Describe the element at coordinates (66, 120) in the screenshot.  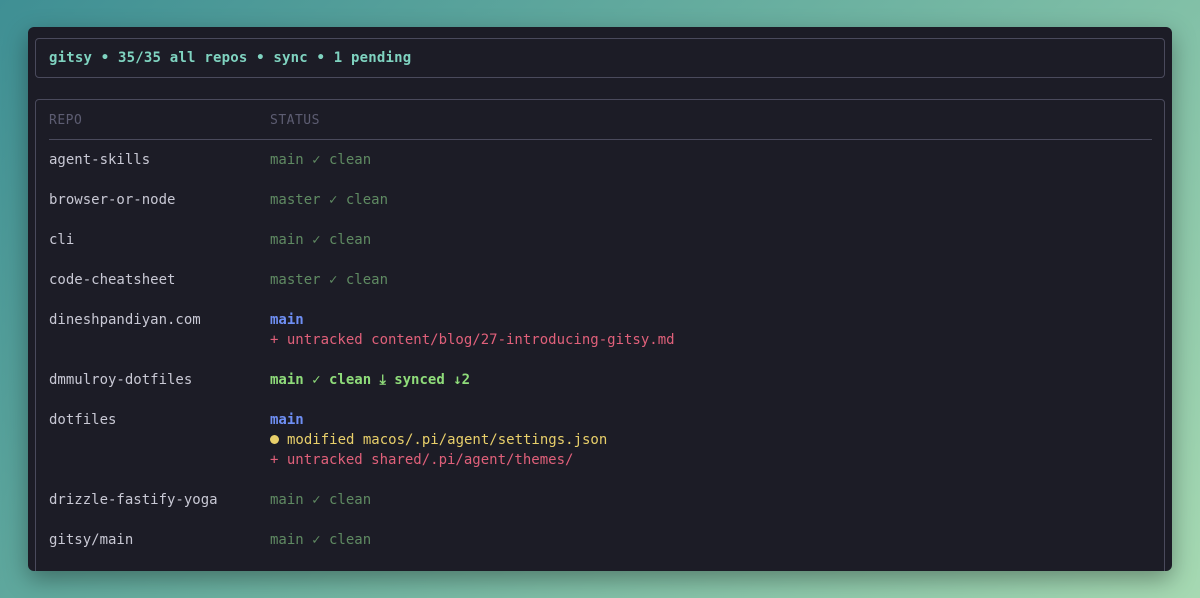
I see `column-header-repo: REPO` at that location.